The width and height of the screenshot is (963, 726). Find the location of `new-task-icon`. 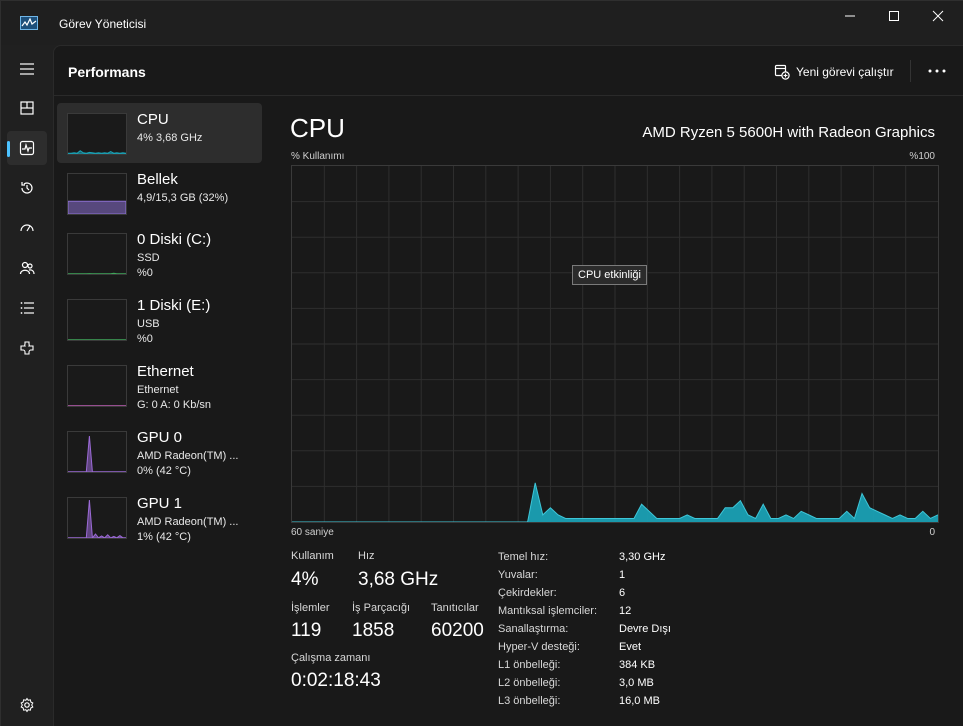

new-task-icon is located at coordinates (782, 72).